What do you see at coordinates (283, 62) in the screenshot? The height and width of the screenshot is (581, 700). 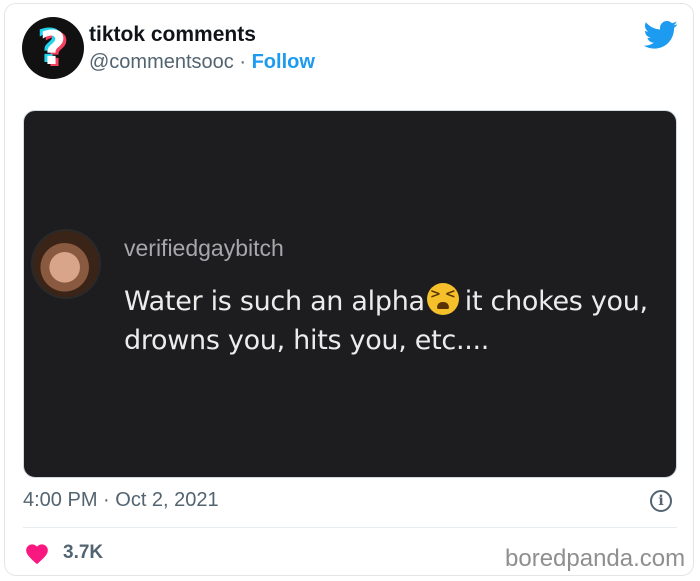 I see `follow-button: Follow` at bounding box center [283, 62].